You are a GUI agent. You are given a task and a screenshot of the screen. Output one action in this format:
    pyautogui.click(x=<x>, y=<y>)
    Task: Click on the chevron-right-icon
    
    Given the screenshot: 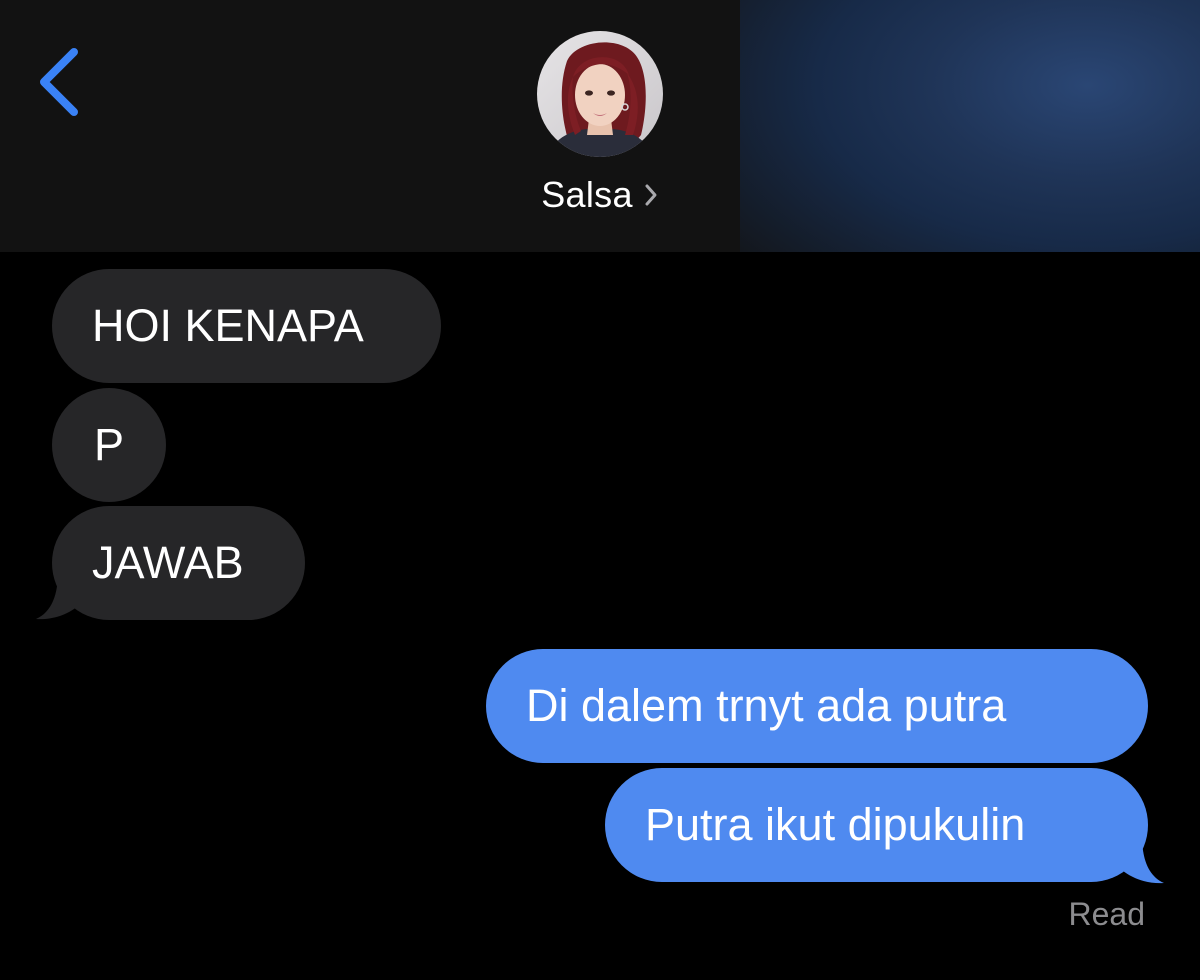 What is the action you would take?
    pyautogui.click(x=651, y=195)
    